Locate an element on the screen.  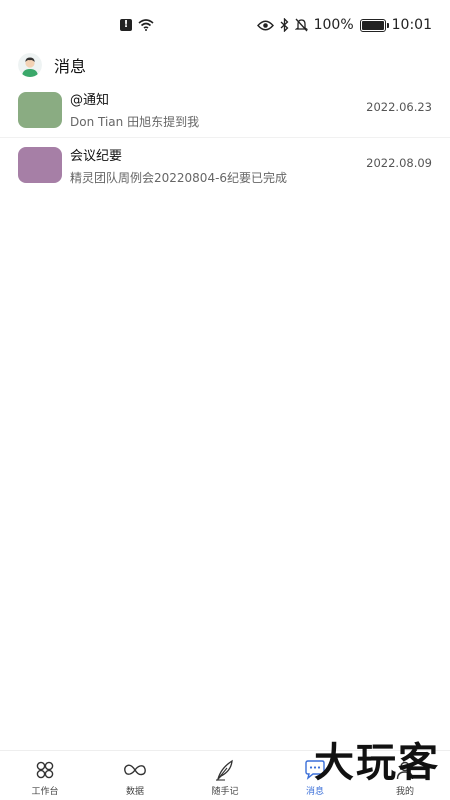
eye-icon is located at coordinates (265, 25).